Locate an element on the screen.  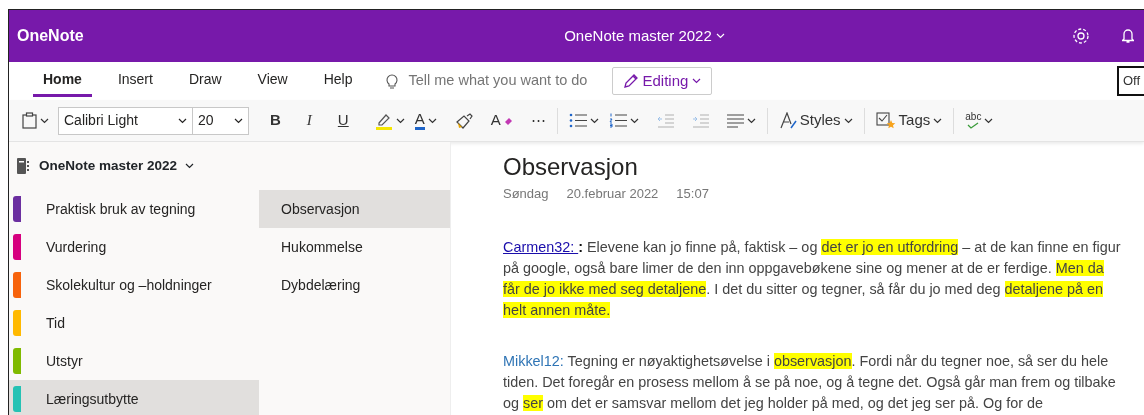
bell-icon is located at coordinates (1128, 36).